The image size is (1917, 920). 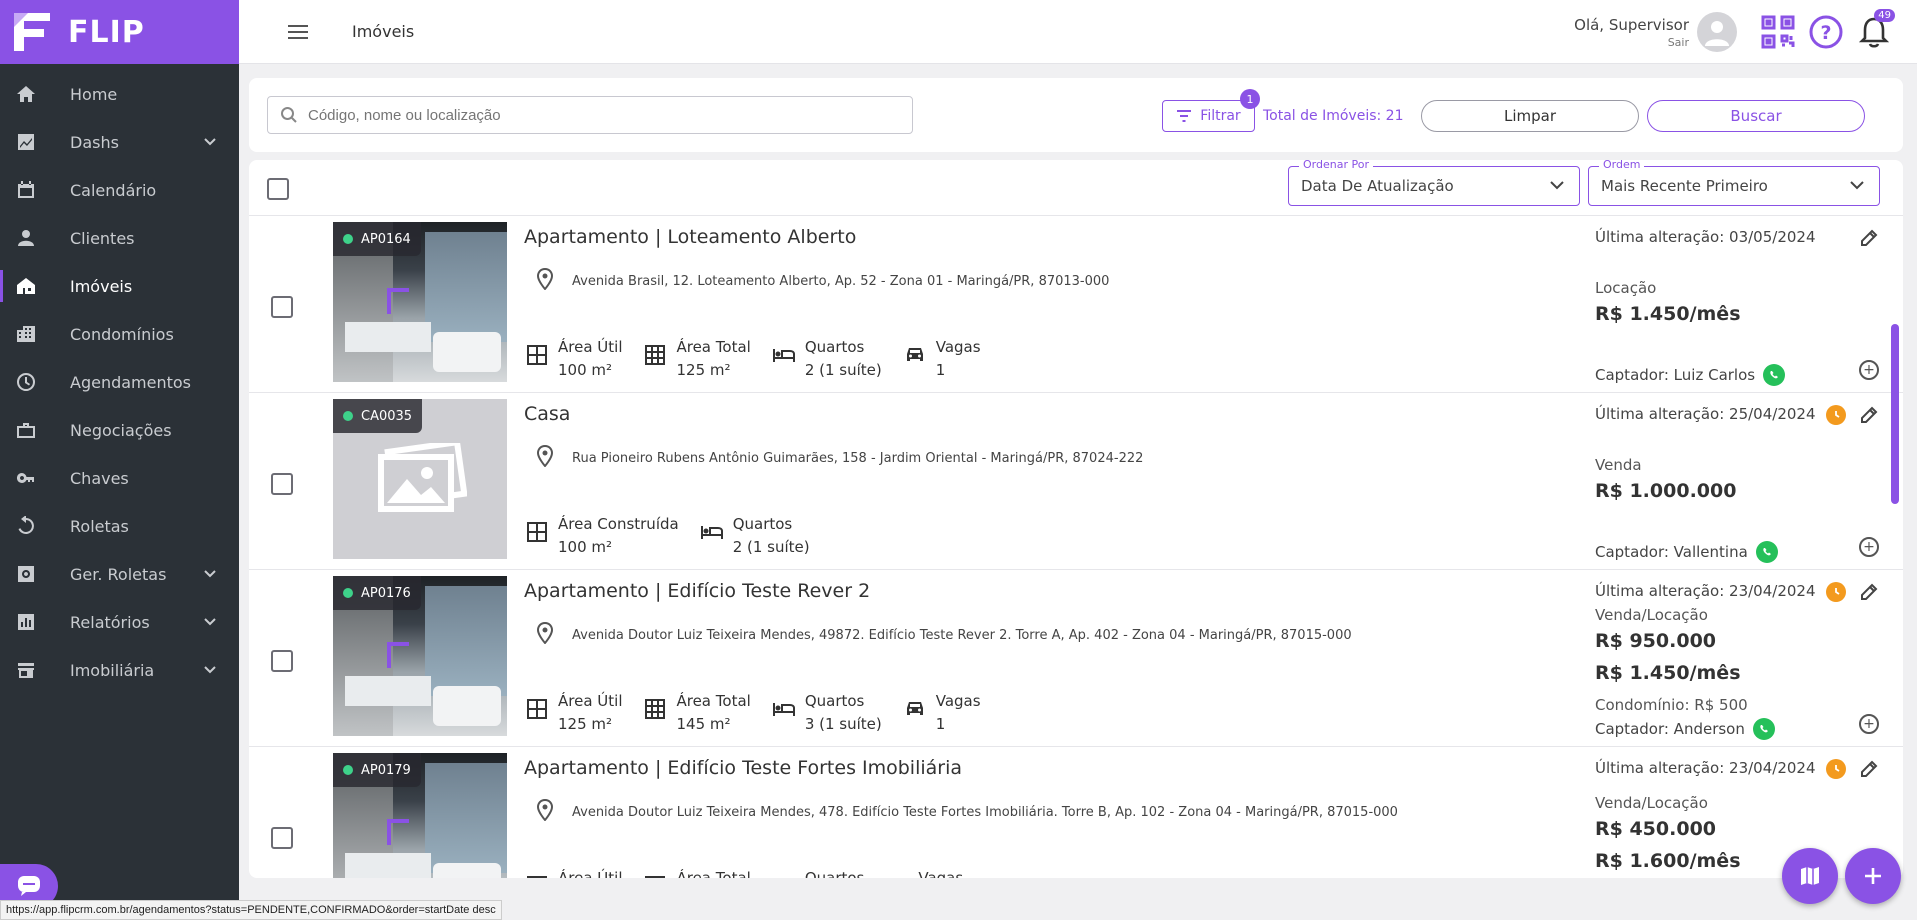 I want to click on search-input, so click(x=598, y=115).